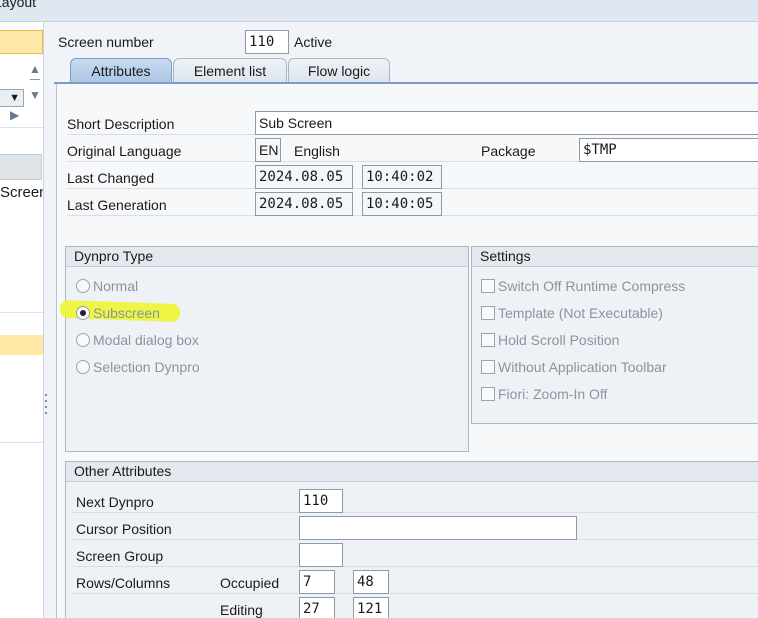 This screenshot has height=618, width=758. What do you see at coordinates (12, 98) in the screenshot?
I see `dropdown-chevron-icon: ▼` at bounding box center [12, 98].